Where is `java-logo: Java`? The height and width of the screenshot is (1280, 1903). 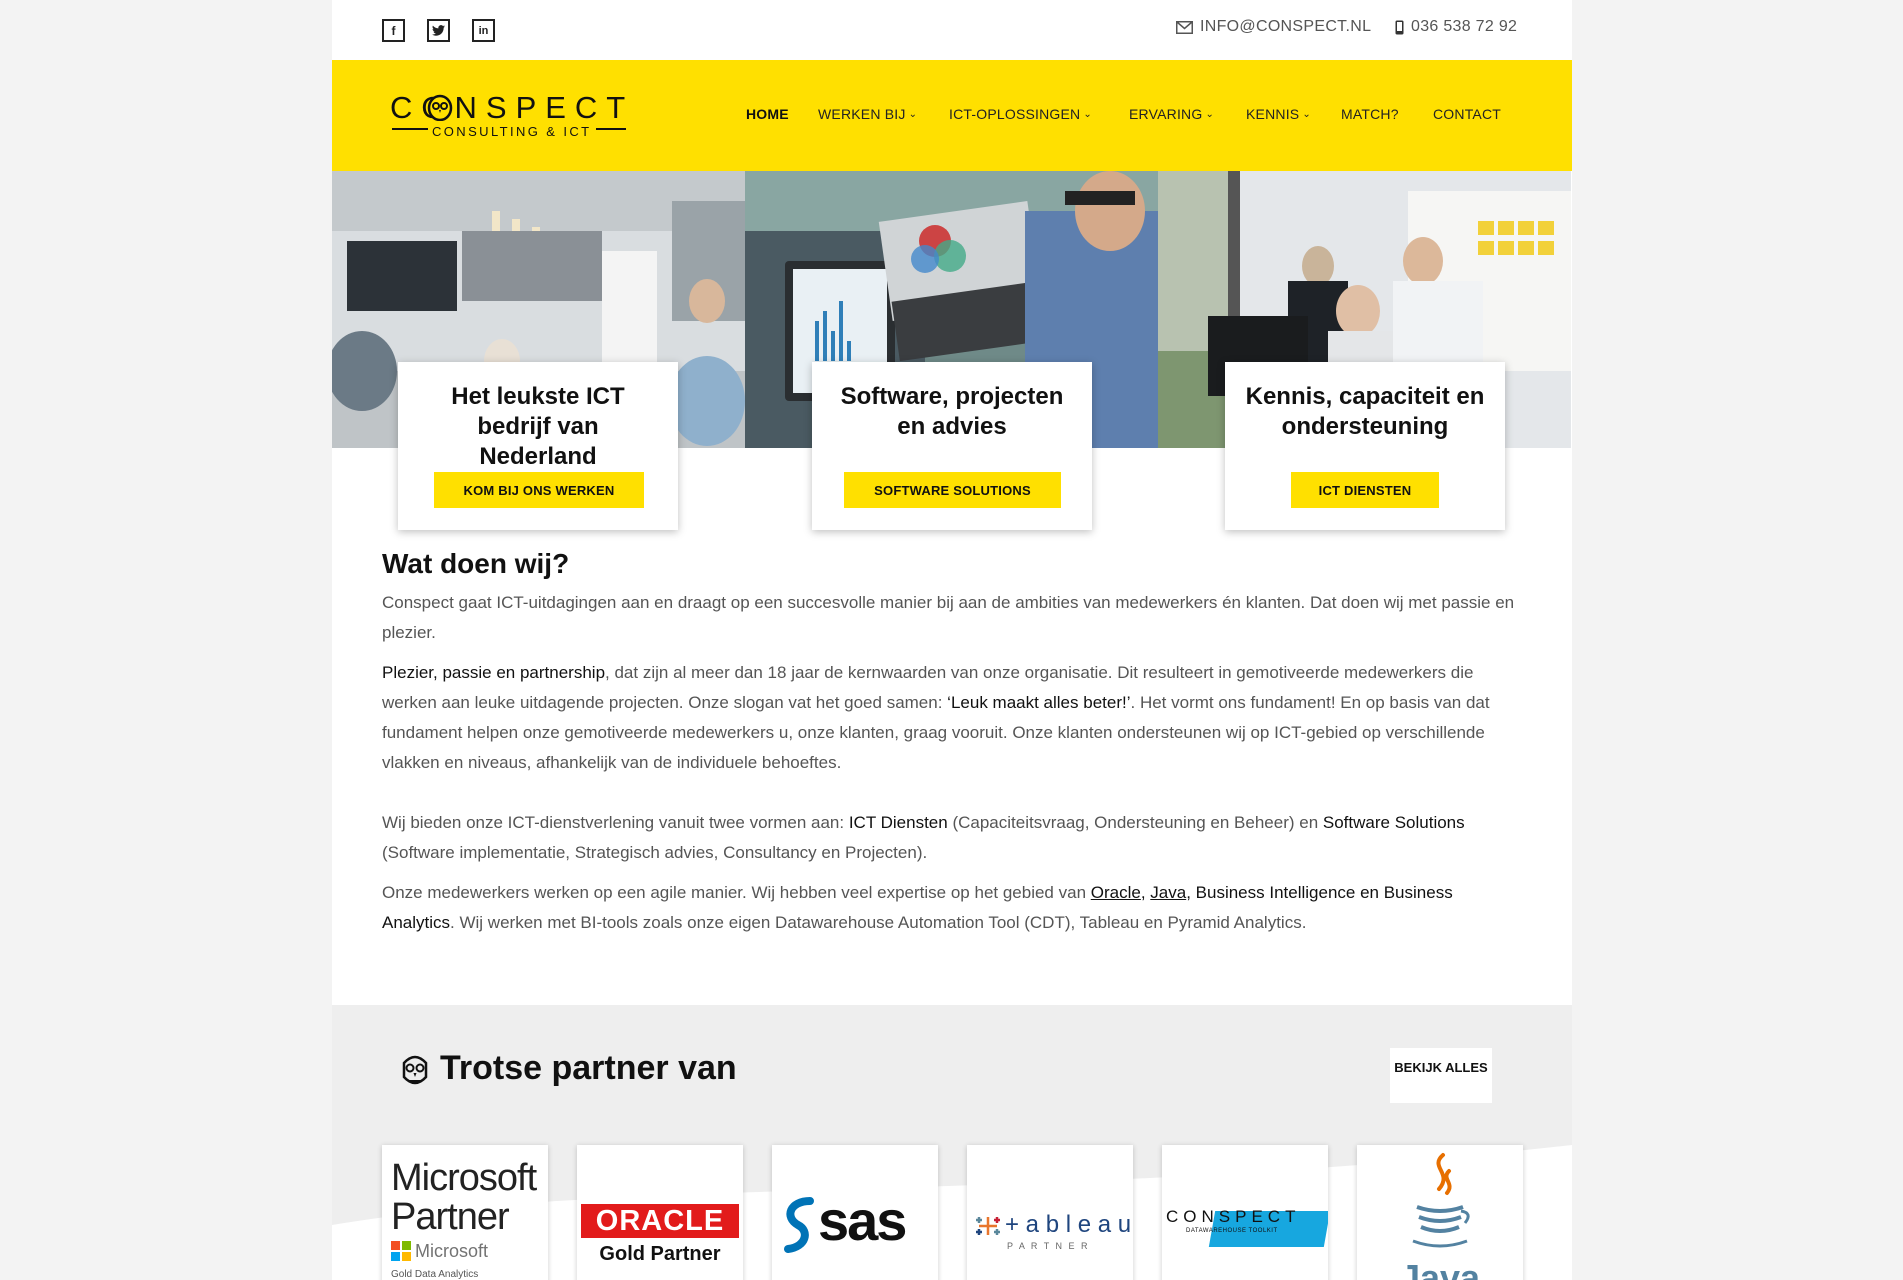 java-logo: Java is located at coordinates (1440, 1212).